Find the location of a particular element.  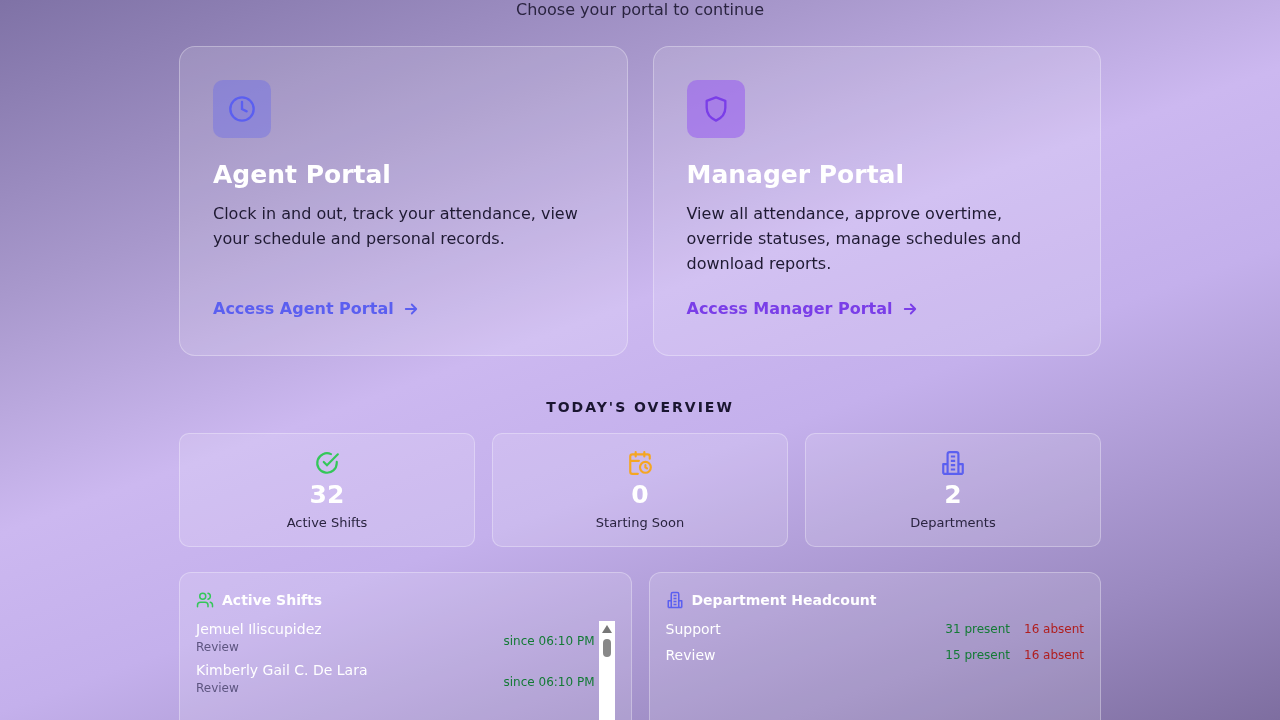

stat-value: 32 is located at coordinates (327, 494).